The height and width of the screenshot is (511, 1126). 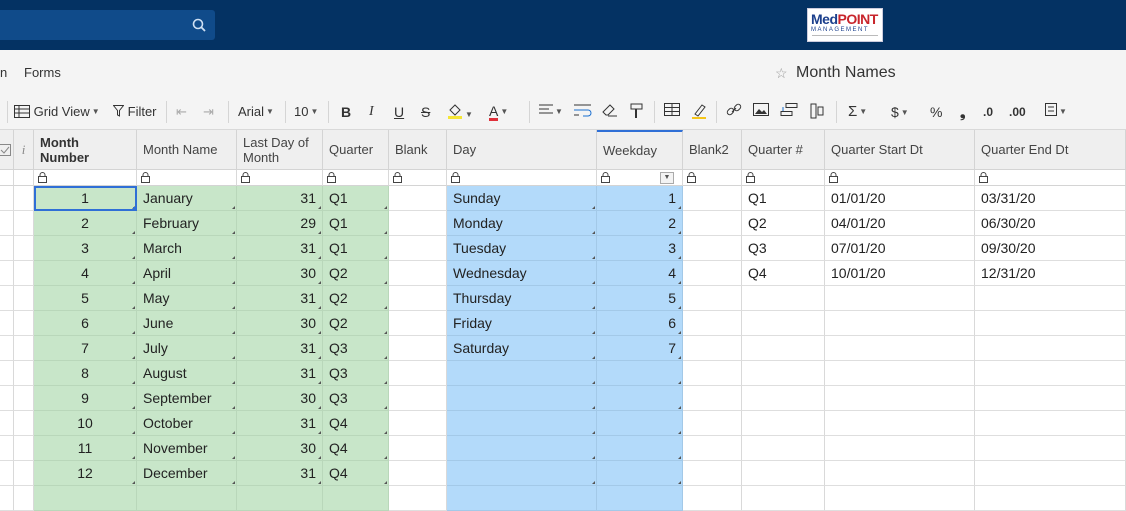 I want to click on favorite-star-icon: ☆, so click(x=781, y=73).